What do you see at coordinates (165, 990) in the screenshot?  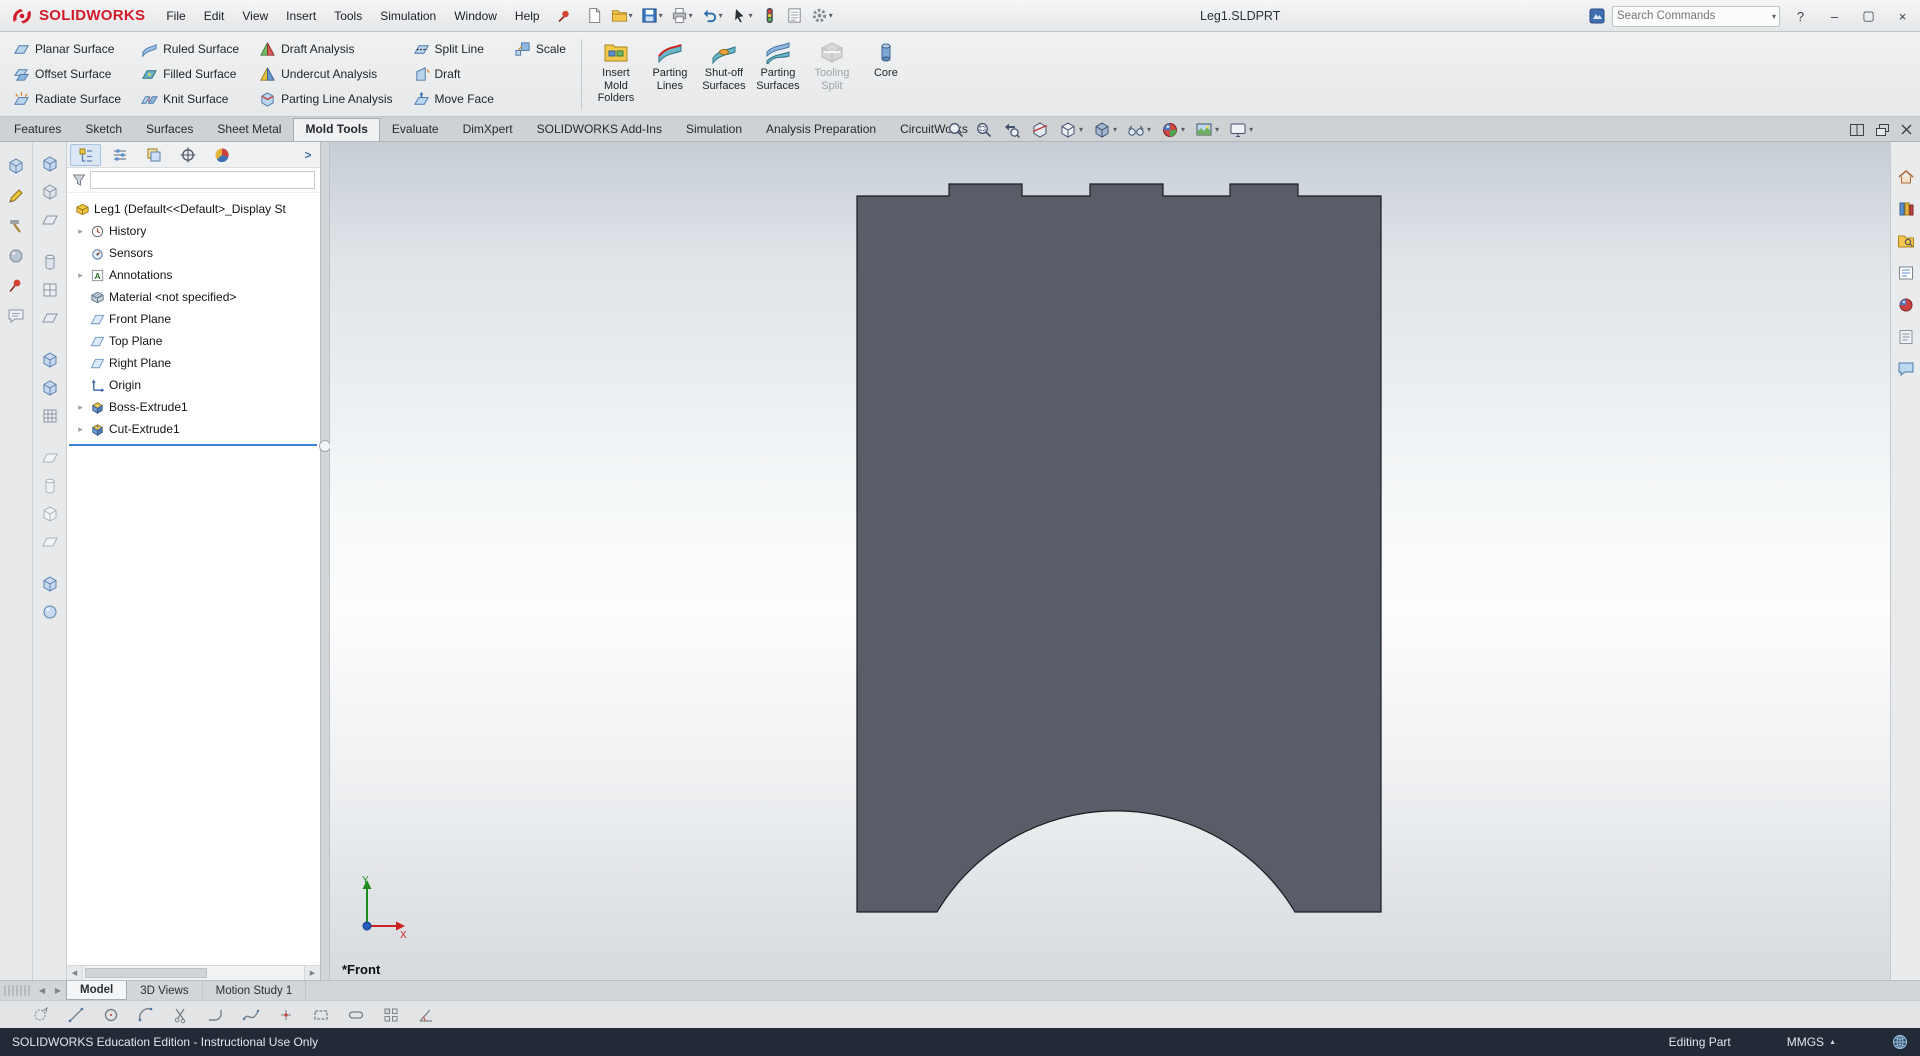 I see `tab-3d-views: 3D Views` at bounding box center [165, 990].